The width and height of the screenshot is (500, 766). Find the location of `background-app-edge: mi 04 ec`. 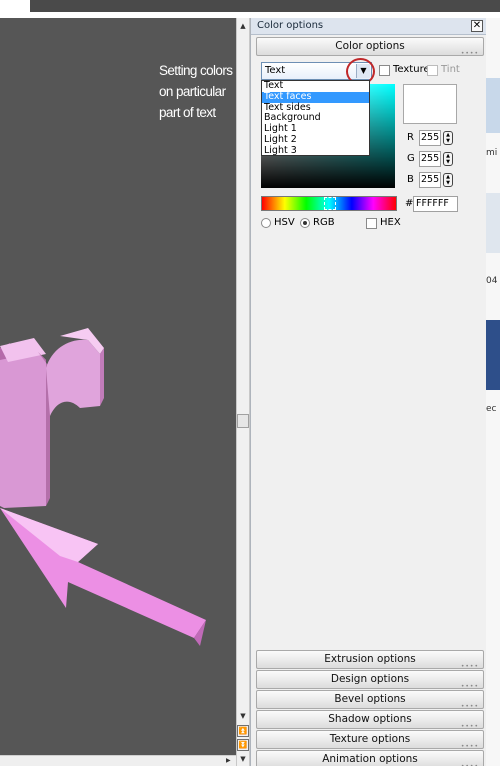

background-app-edge: mi 04 ec is located at coordinates (493, 392).